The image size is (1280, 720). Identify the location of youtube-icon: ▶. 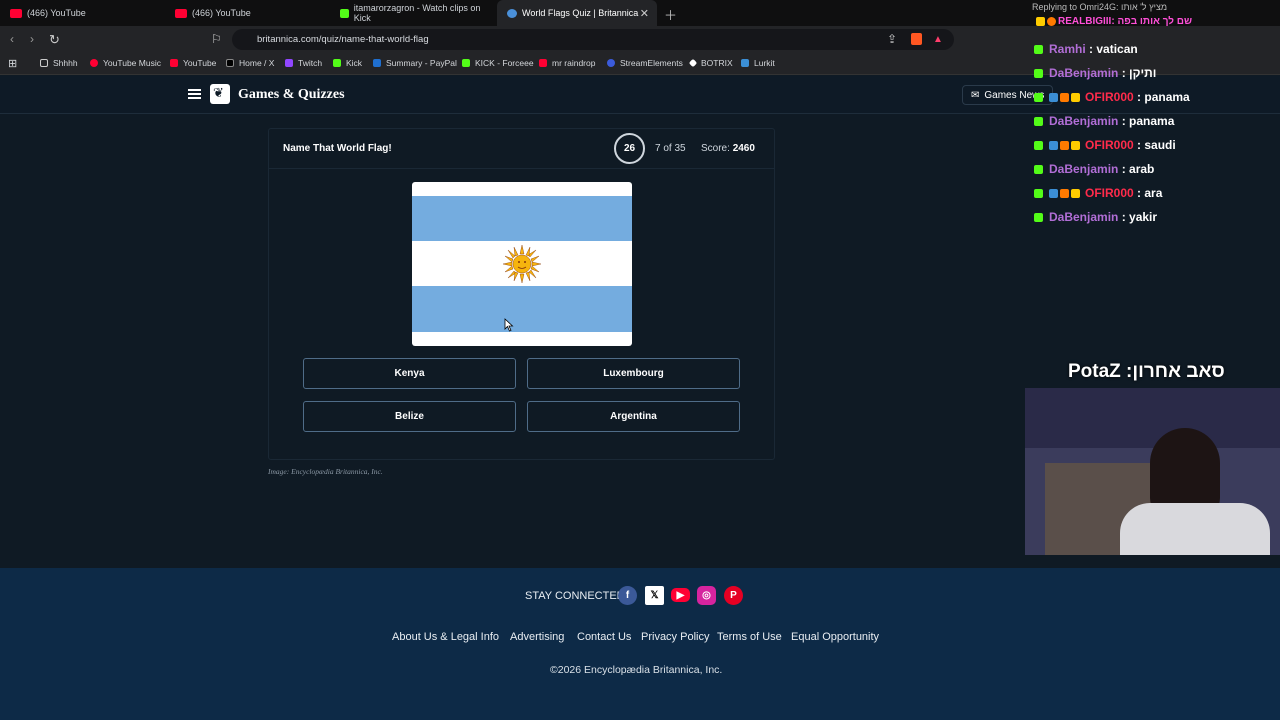
(680, 595).